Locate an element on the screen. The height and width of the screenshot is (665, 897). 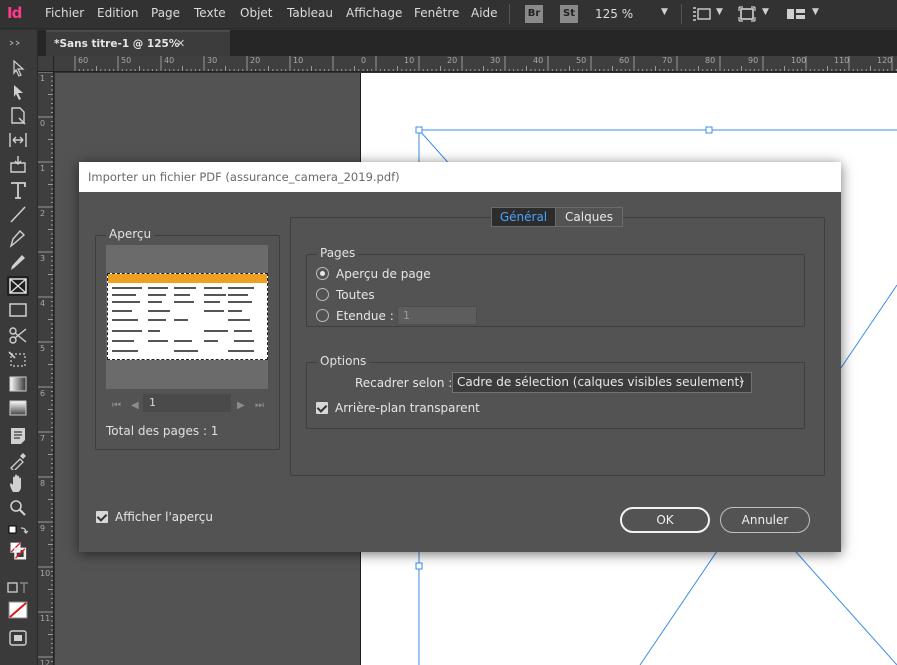
previous-page-icon: ◀ is located at coordinates (135, 405).